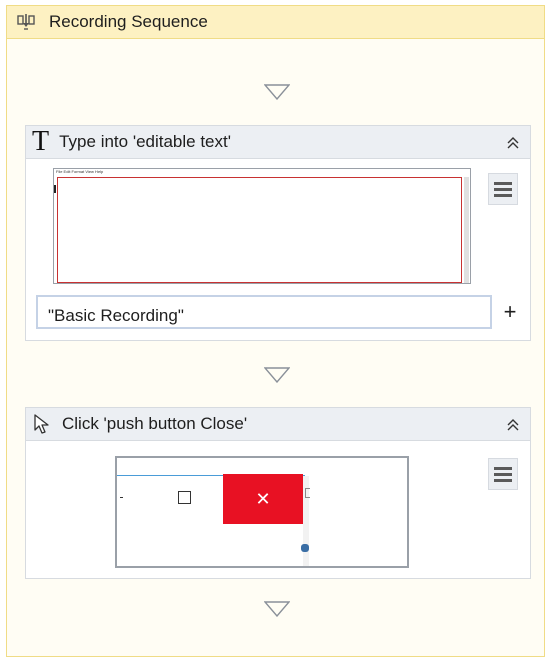  Describe the element at coordinates (275, 22) in the screenshot. I see `sequence-header: Recording Sequence` at that location.